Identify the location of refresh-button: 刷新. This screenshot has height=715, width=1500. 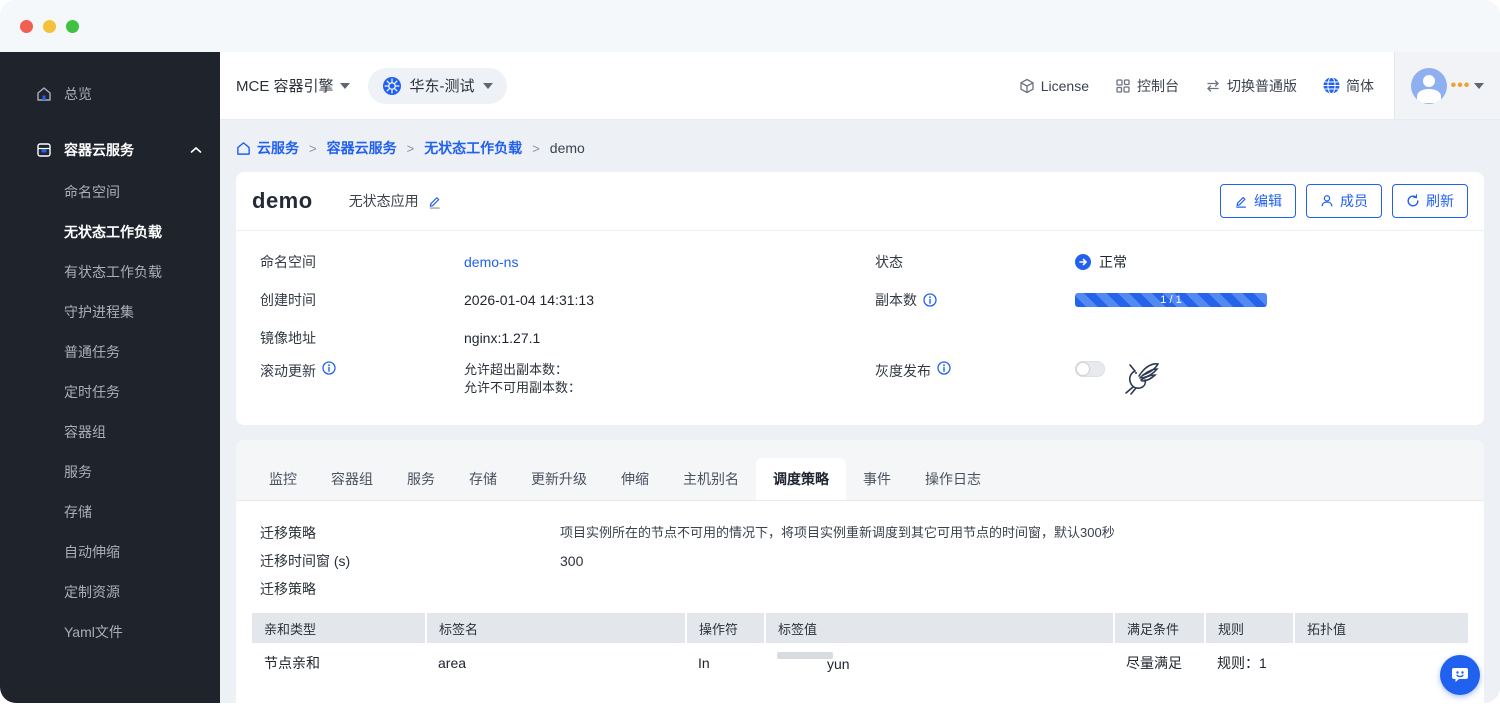
(1430, 201).